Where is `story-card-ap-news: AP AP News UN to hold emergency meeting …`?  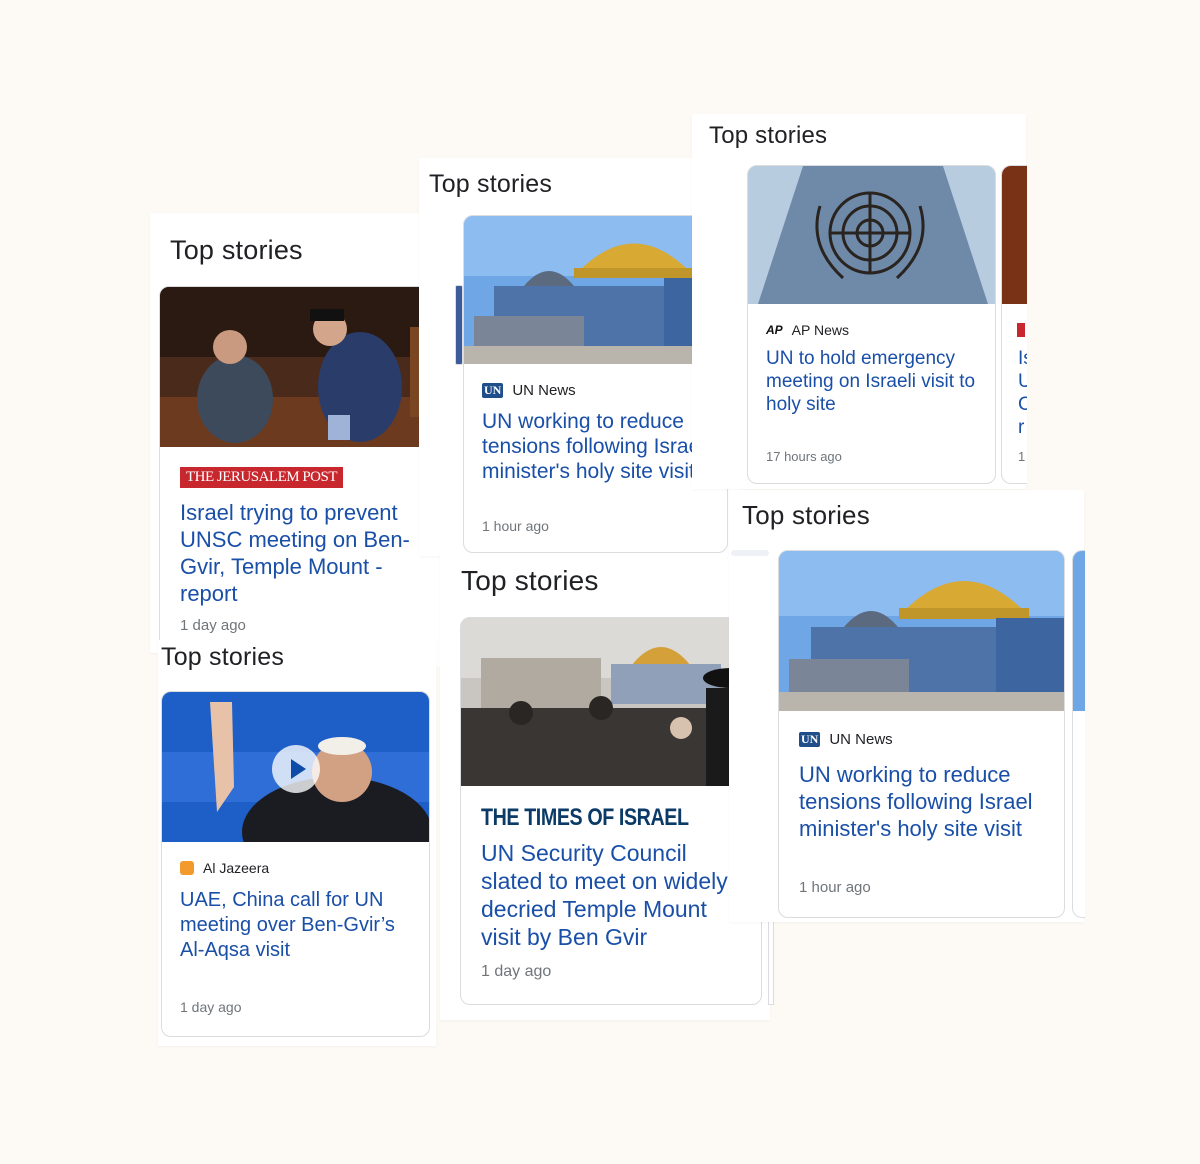
story-card-ap-news: AP AP News UN to hold emergency meeting … is located at coordinates (871, 324).